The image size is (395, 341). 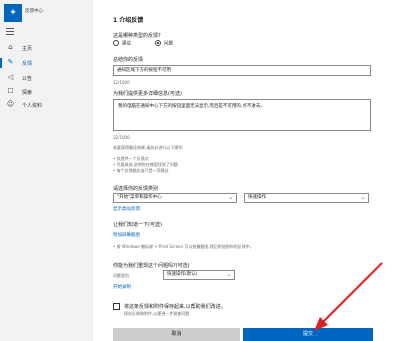 What do you see at coordinates (176, 334) in the screenshot?
I see `cancel-button: 取消` at bounding box center [176, 334].